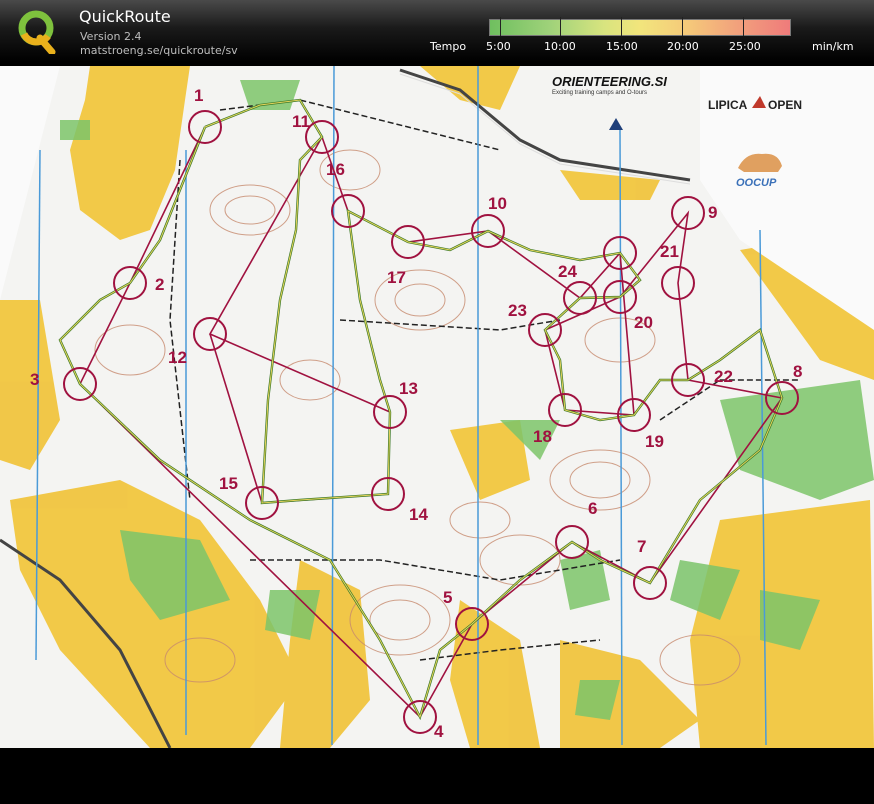 The height and width of the screenshot is (804, 874). What do you see at coordinates (159, 50) in the screenshot?
I see `app-url: matstroeng.se/quickroute/sv` at bounding box center [159, 50].